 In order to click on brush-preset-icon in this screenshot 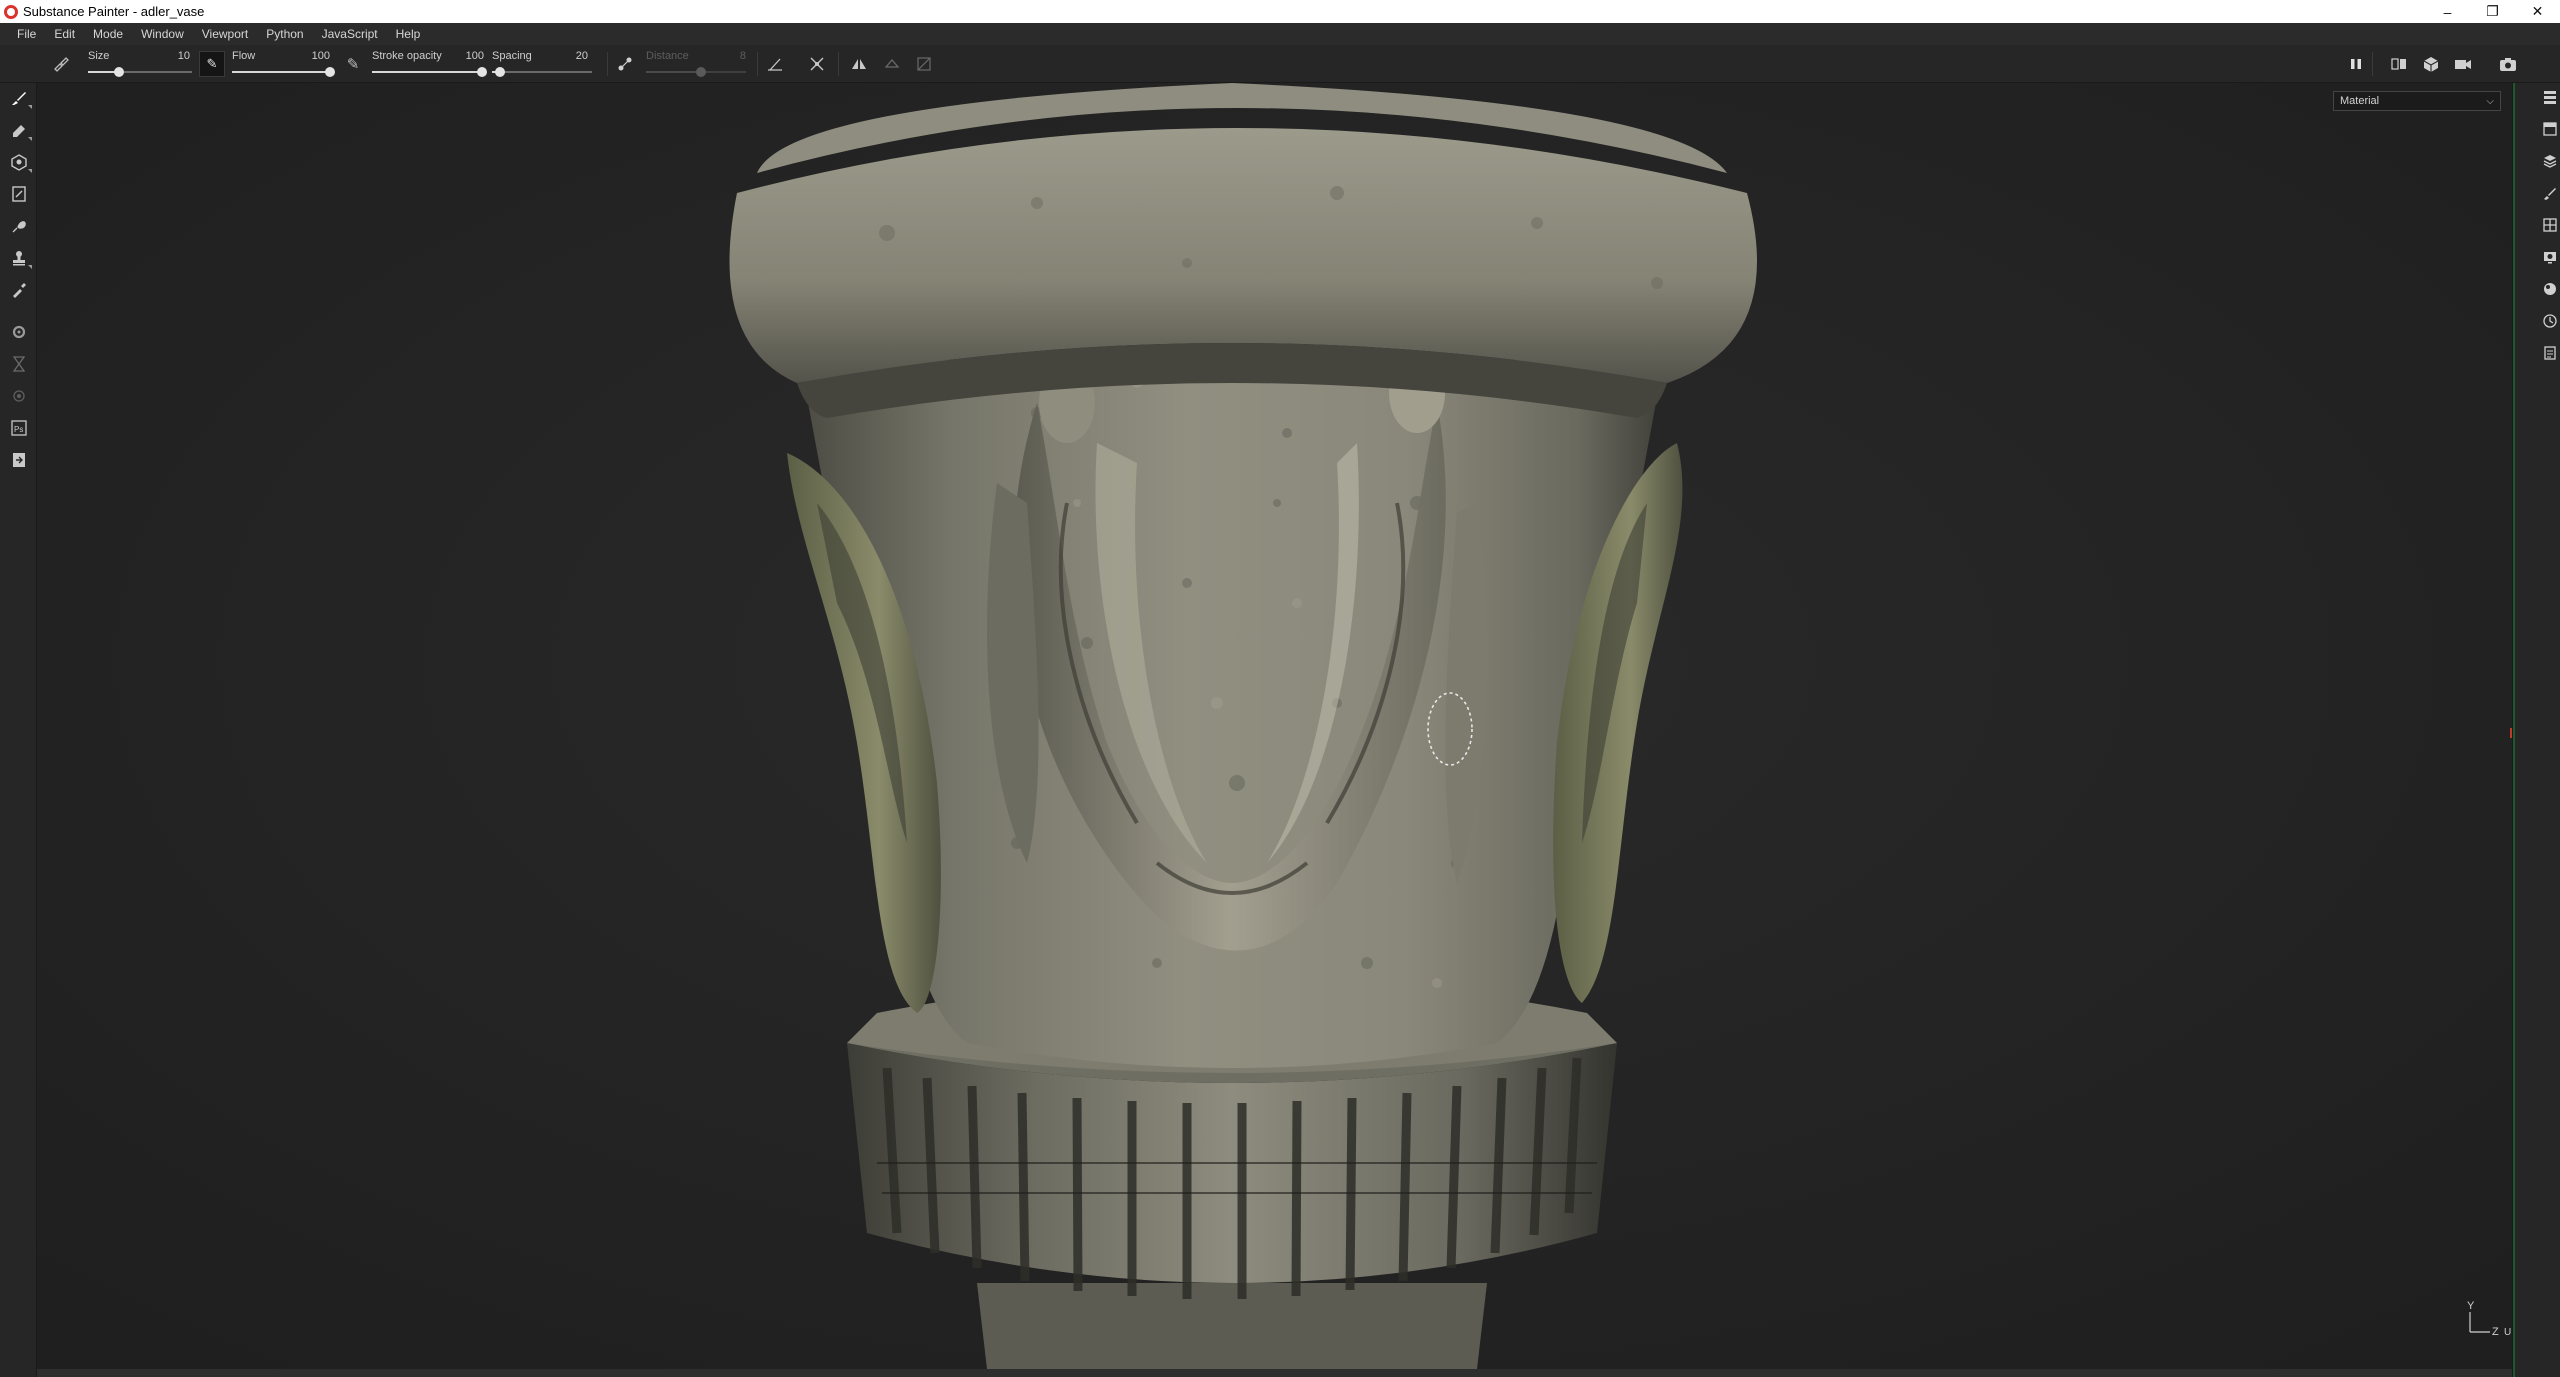, I will do `click(61, 64)`.